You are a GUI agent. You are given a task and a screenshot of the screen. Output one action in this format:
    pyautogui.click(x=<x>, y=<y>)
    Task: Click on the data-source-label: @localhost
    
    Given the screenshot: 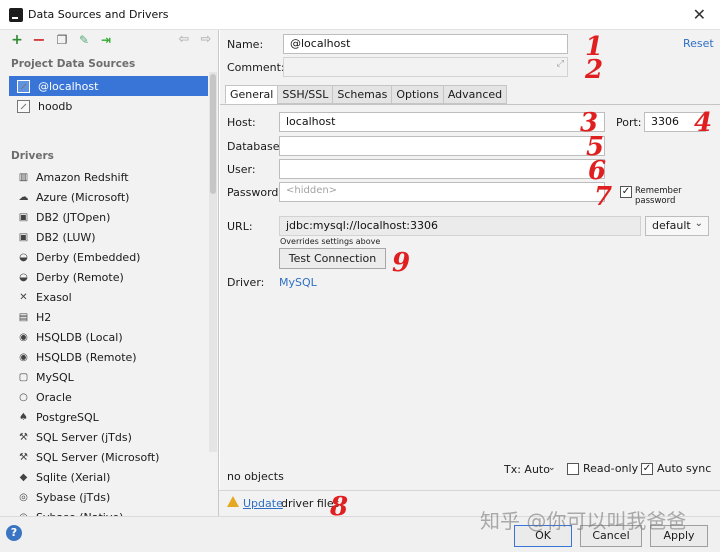 What is the action you would take?
    pyautogui.click(x=68, y=86)
    